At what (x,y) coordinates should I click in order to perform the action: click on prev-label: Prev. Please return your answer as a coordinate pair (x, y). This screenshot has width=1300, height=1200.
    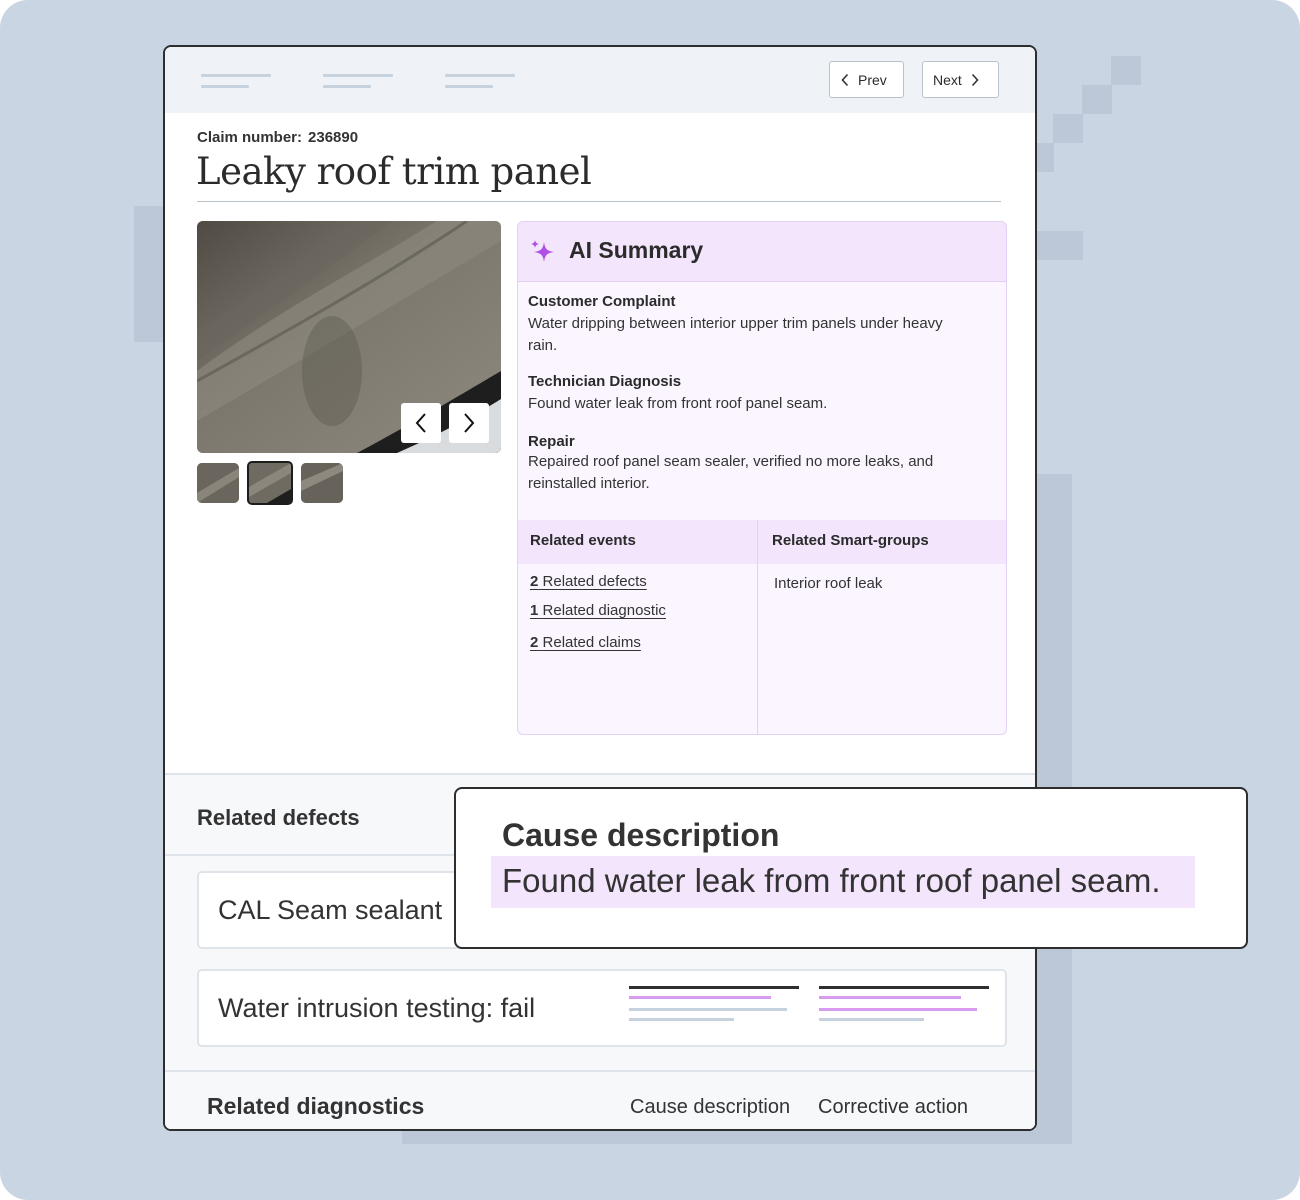
    Looking at the image, I should click on (872, 79).